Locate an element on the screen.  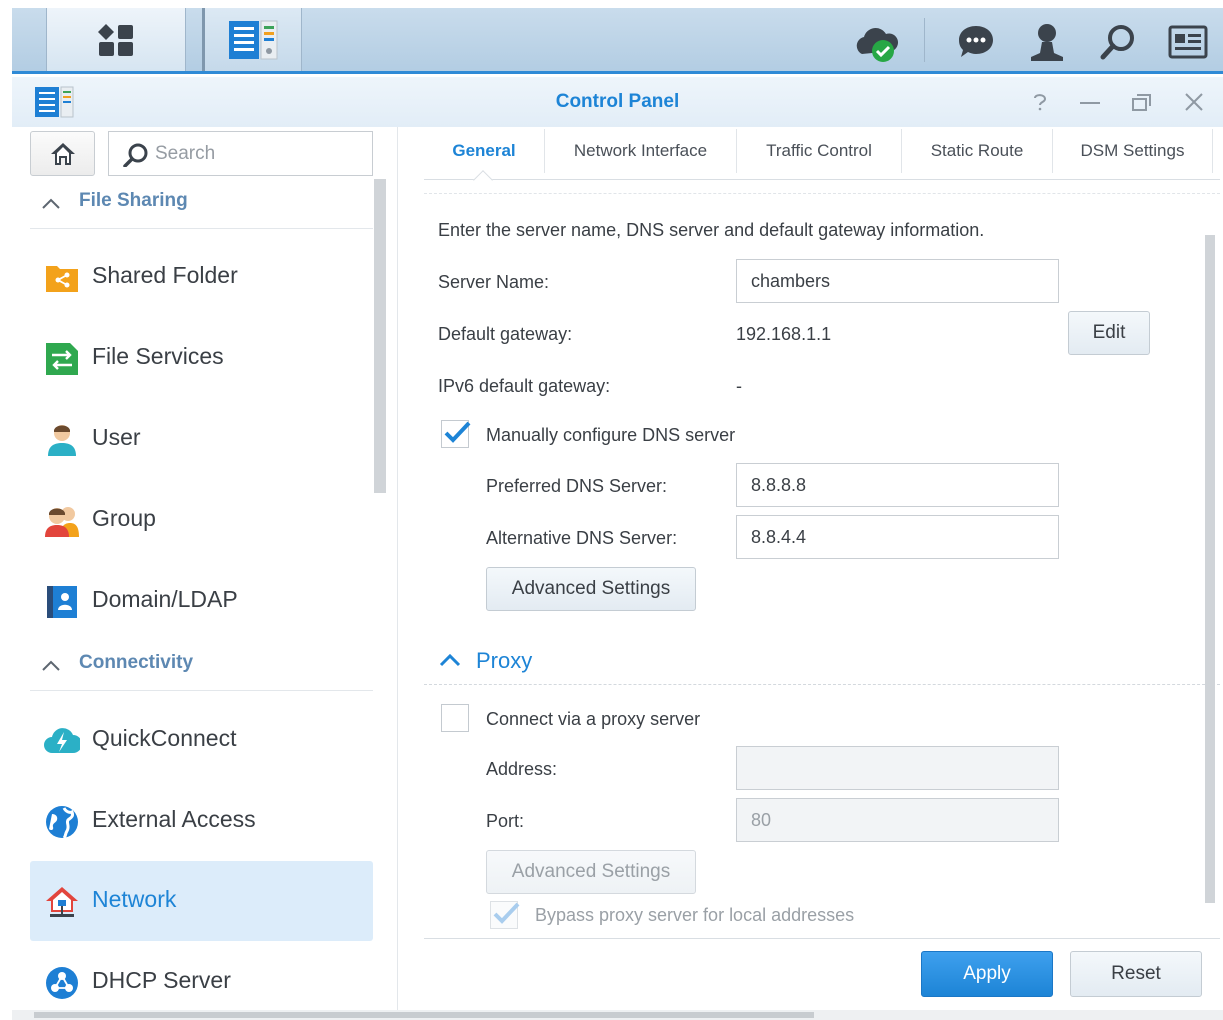
sidebar-item-shared-folder: Shared Folder is located at coordinates (201, 277).